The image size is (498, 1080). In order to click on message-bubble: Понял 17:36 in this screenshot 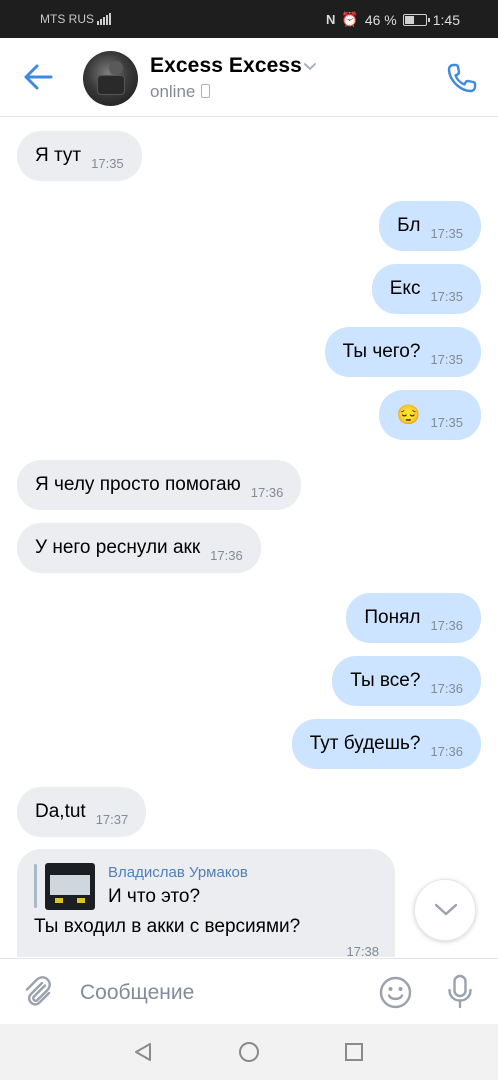, I will do `click(413, 618)`.